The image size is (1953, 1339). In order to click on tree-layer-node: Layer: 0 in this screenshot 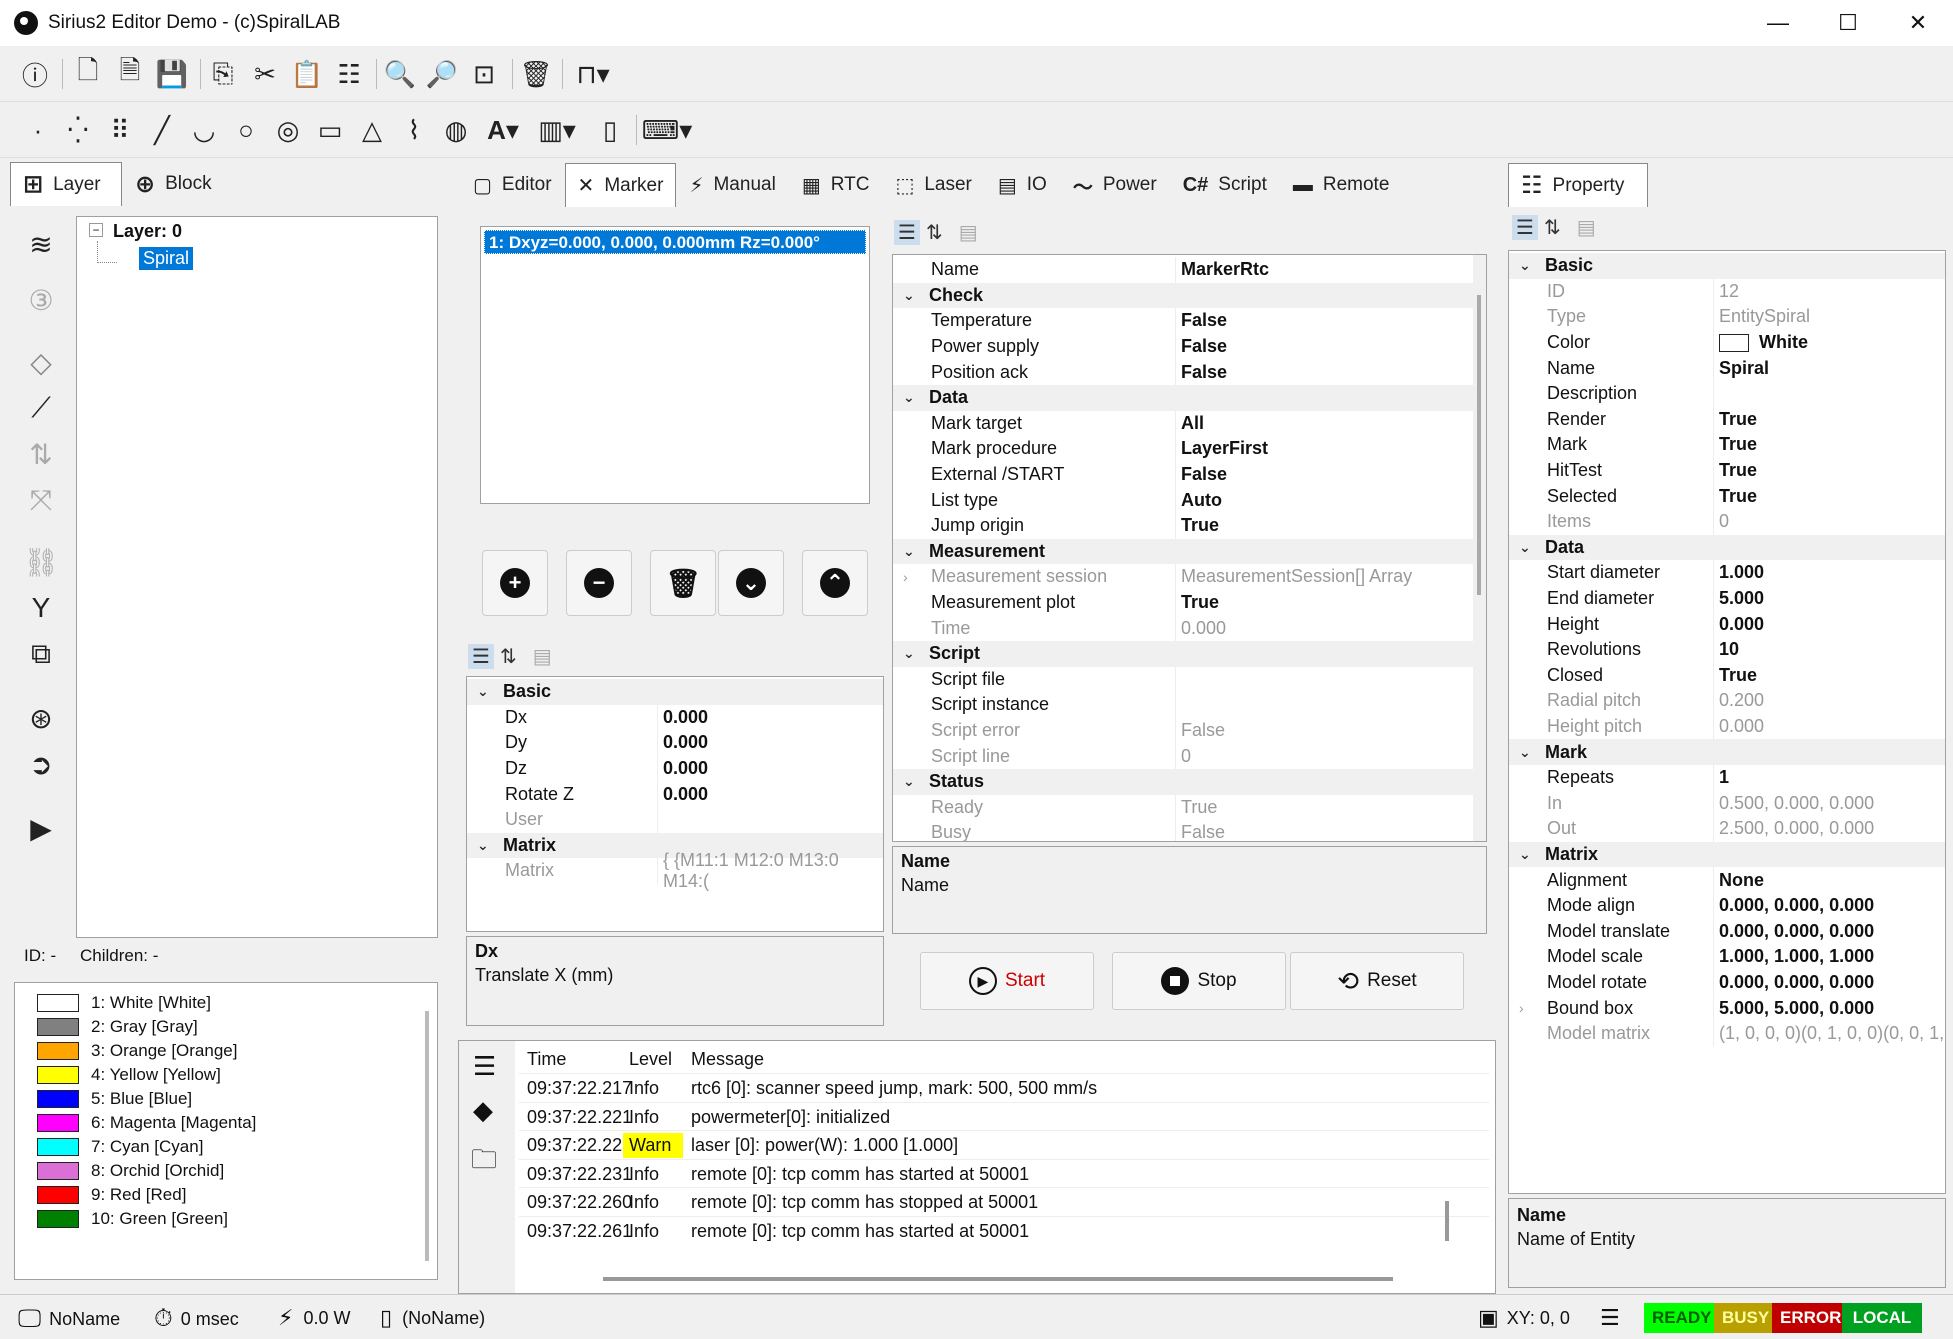, I will do `click(147, 231)`.